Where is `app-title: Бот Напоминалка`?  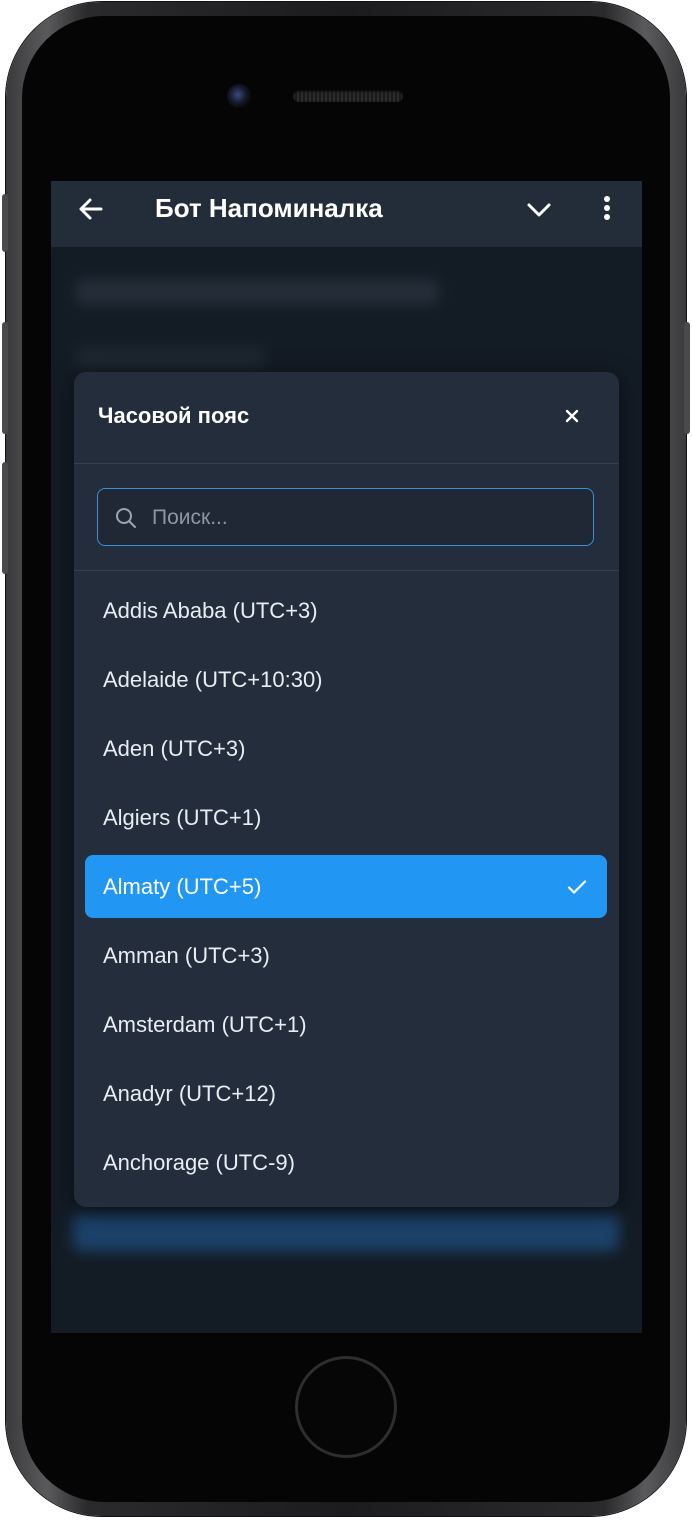
app-title: Бот Напоминалка is located at coordinates (269, 208).